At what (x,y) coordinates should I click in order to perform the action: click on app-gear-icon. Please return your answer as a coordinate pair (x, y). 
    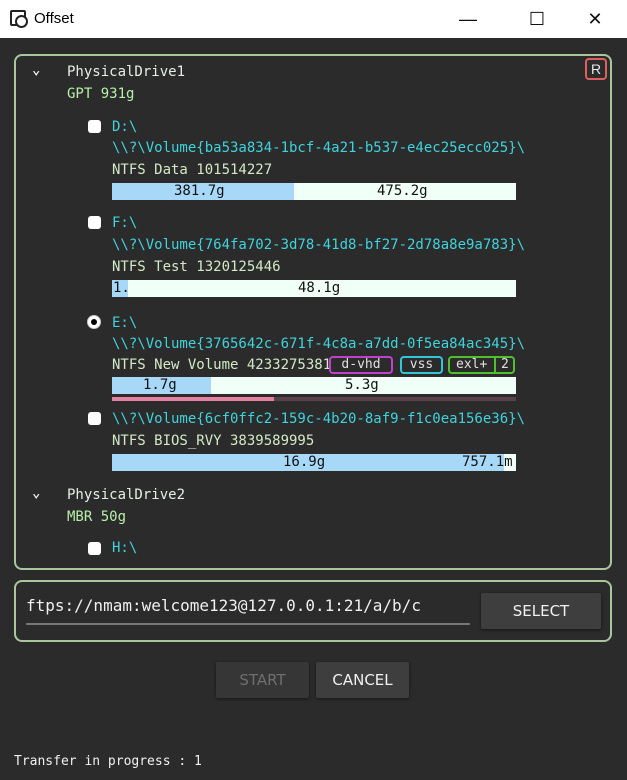
    Looking at the image, I should click on (19, 19).